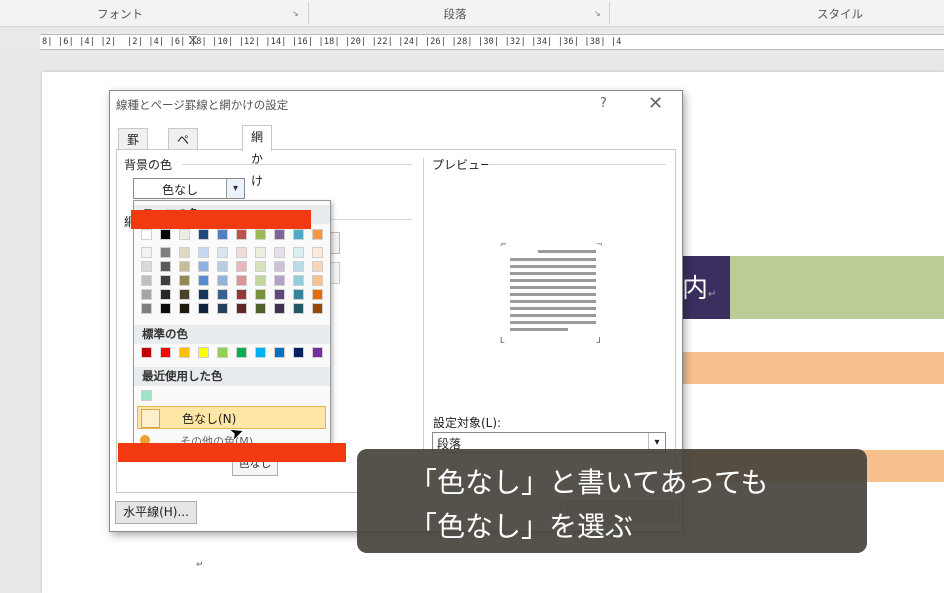 Image resolution: width=944 pixels, height=593 pixels. I want to click on help-icon: ?, so click(603, 103).